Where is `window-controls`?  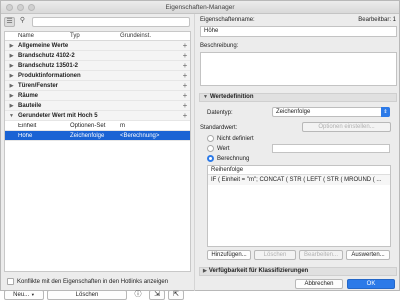 window-controls is located at coordinates (20, 7).